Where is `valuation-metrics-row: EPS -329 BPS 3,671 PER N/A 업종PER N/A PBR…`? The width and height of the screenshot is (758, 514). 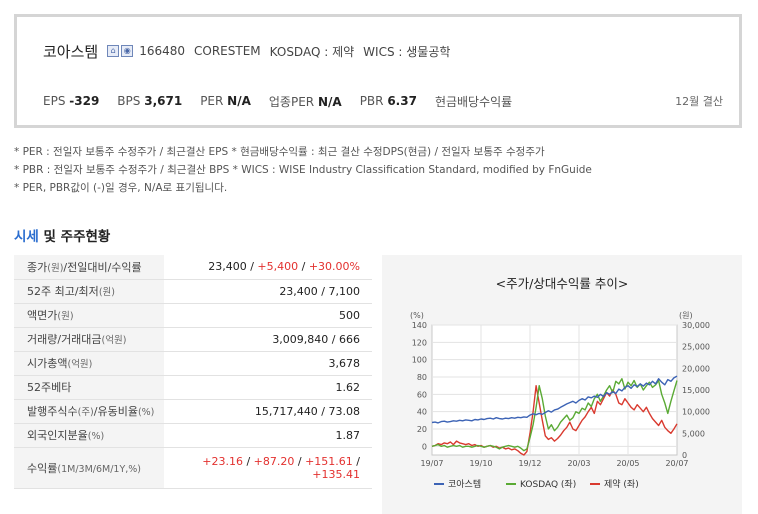
valuation-metrics-row: EPS -329 BPS 3,671 PER N/A 업종PER N/A PBR… is located at coordinates (383, 101).